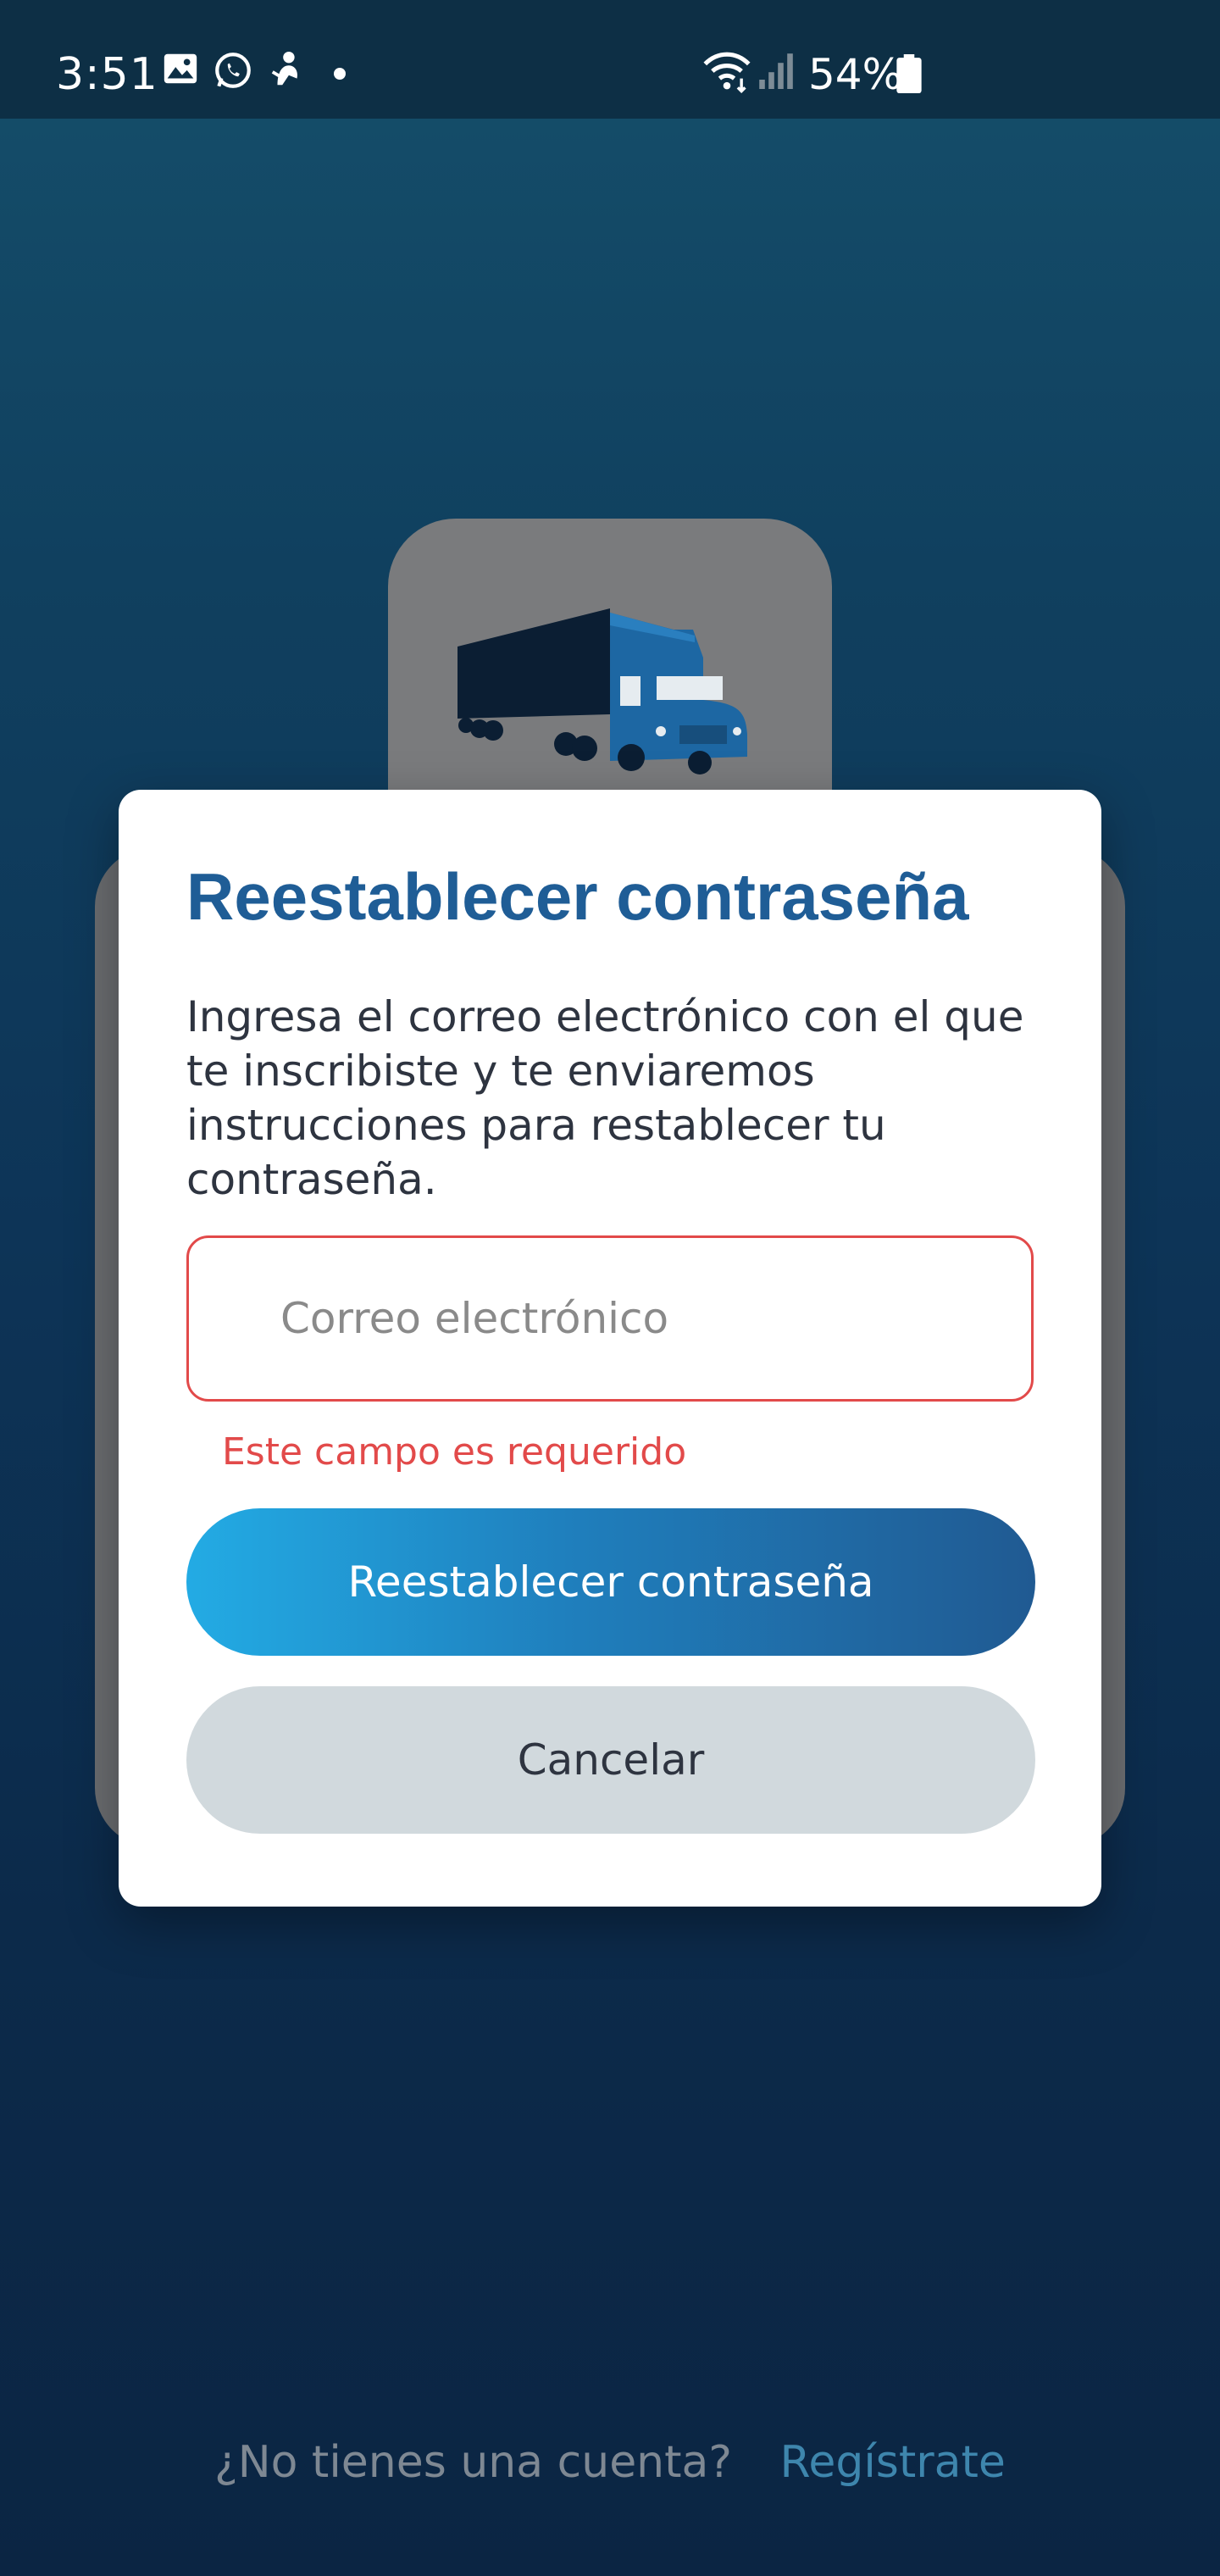  Describe the element at coordinates (235, 73) in the screenshot. I see `whatsapp-icon` at that location.